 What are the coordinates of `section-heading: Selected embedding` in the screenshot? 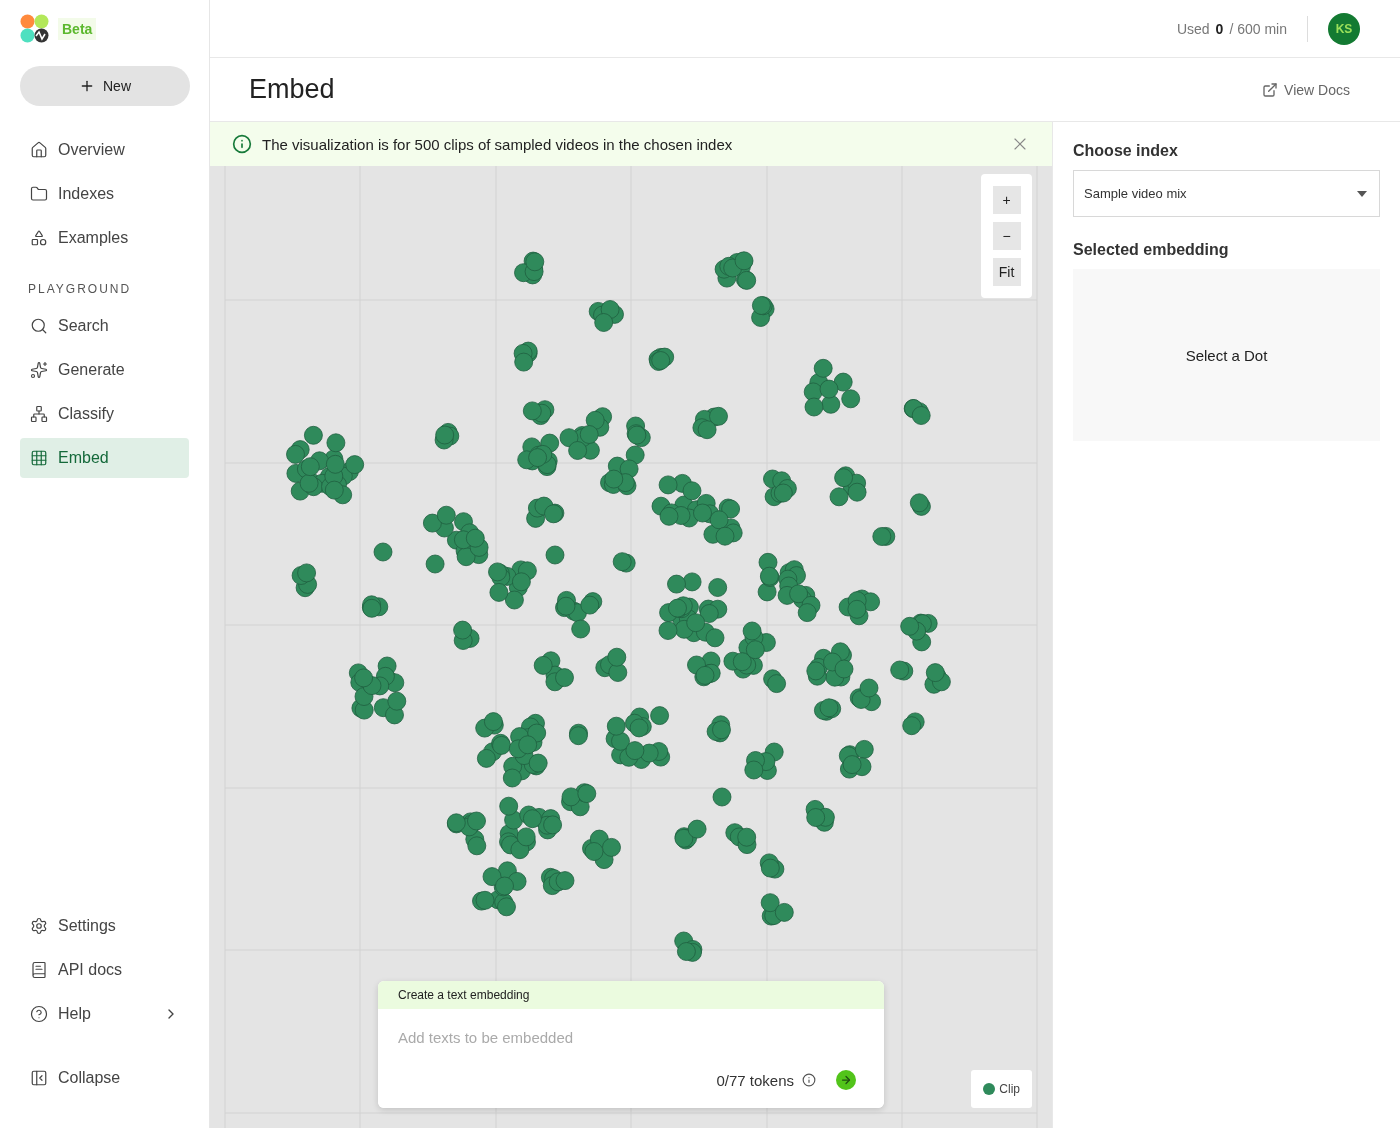 It's located at (1151, 250).